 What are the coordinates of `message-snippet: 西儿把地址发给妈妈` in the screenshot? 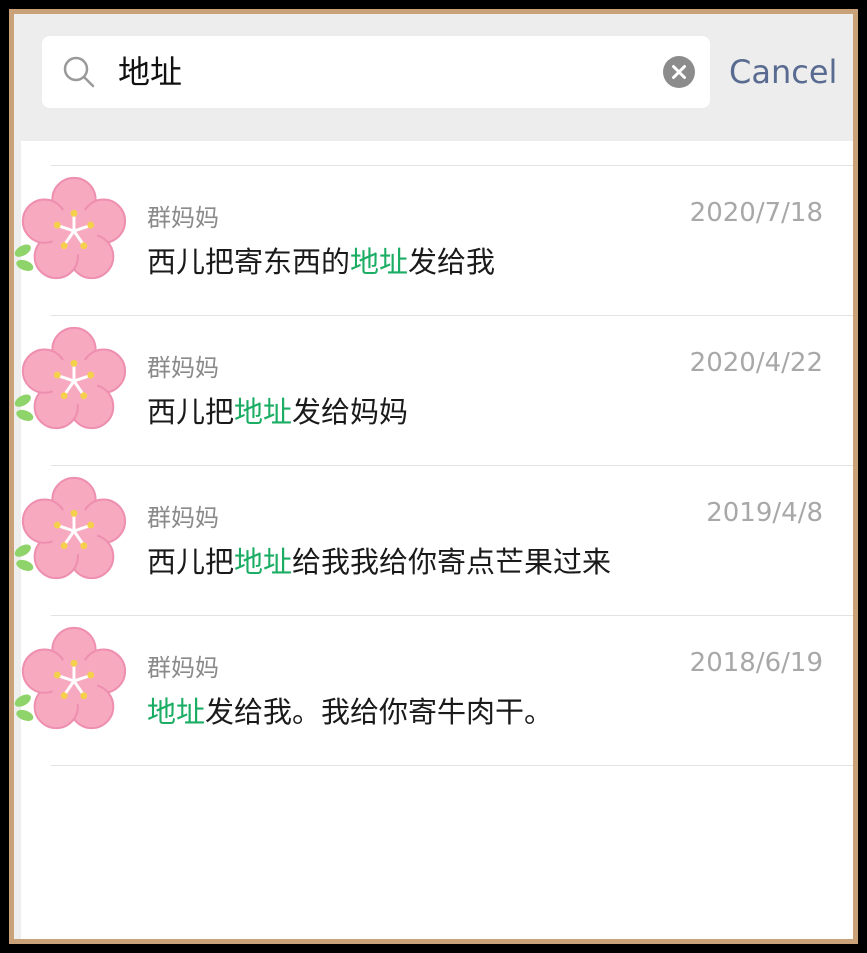 It's located at (278, 412).